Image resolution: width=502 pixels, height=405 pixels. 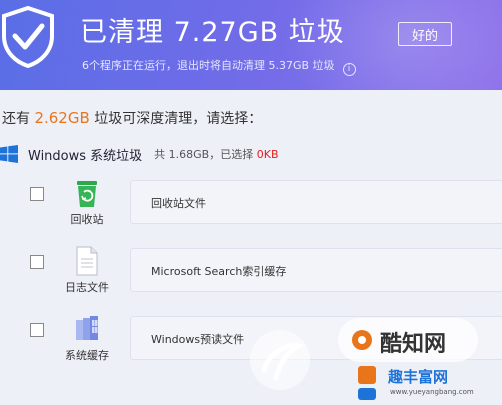 What do you see at coordinates (176, 119) in the screenshot?
I see `prompt-suffix: 垃圾可深度清理，请选择：` at bounding box center [176, 119].